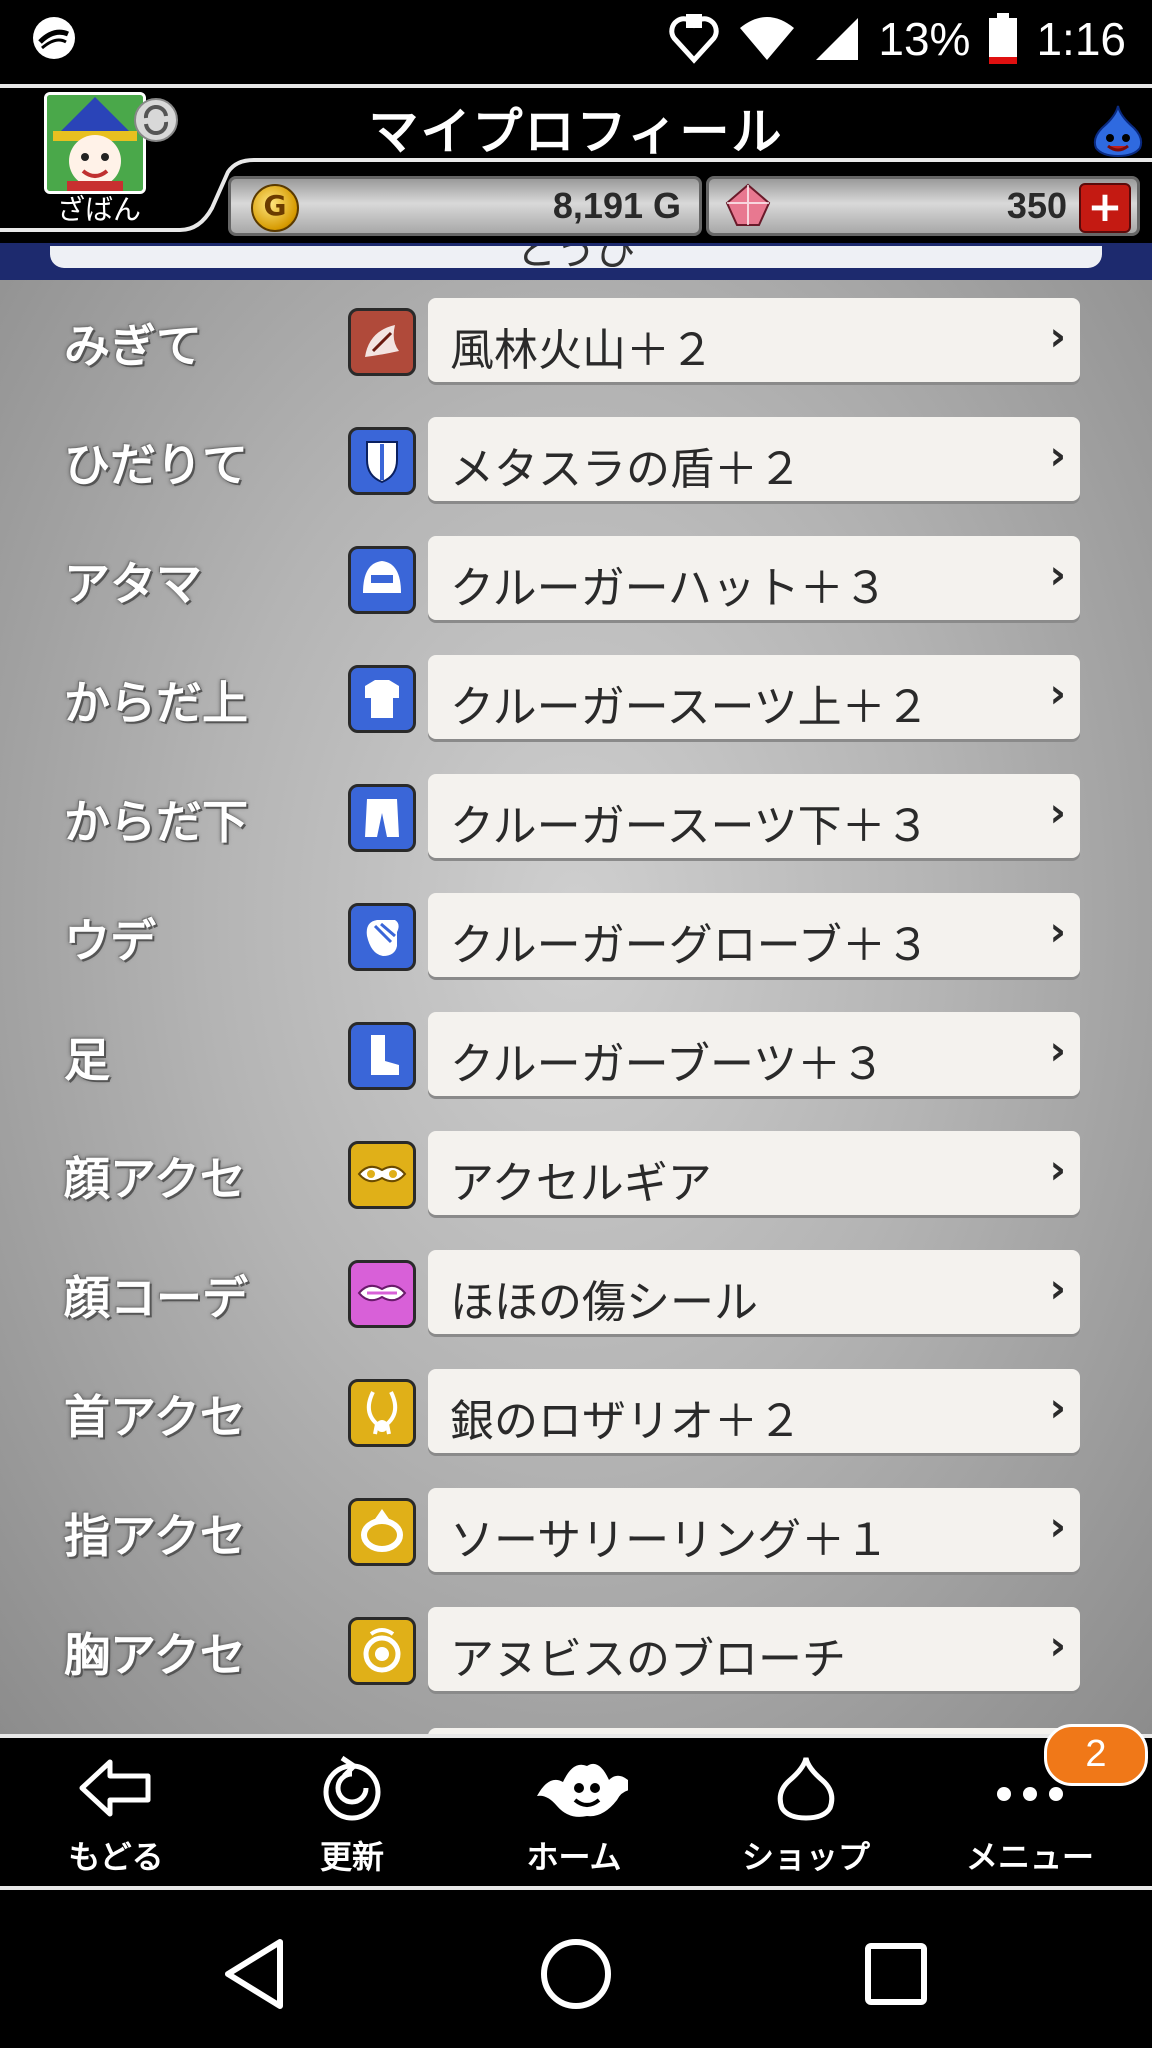  What do you see at coordinates (382, 1413) in the screenshot?
I see `necklace-icon` at bounding box center [382, 1413].